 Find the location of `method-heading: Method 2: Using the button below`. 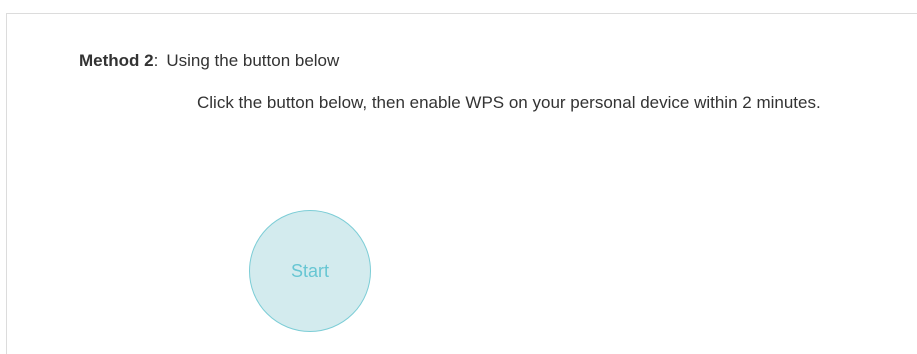

method-heading: Method 2: Using the button below is located at coordinates (209, 61).